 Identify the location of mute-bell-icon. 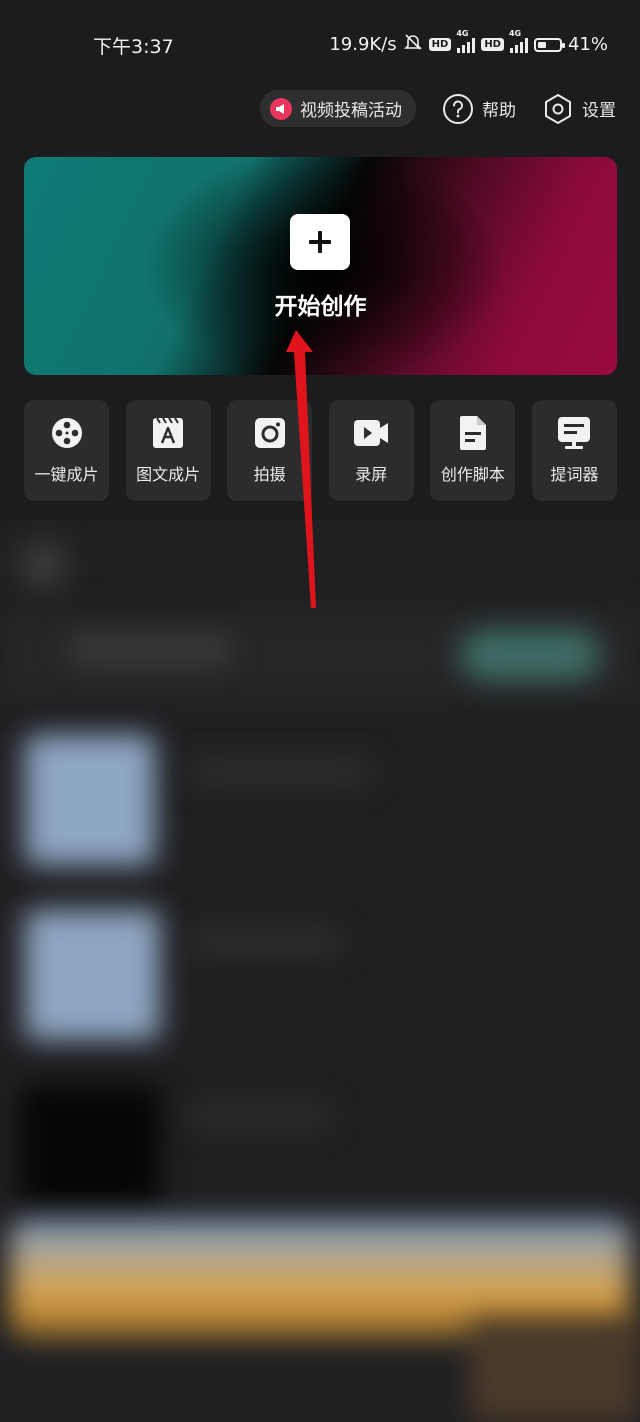
(413, 44).